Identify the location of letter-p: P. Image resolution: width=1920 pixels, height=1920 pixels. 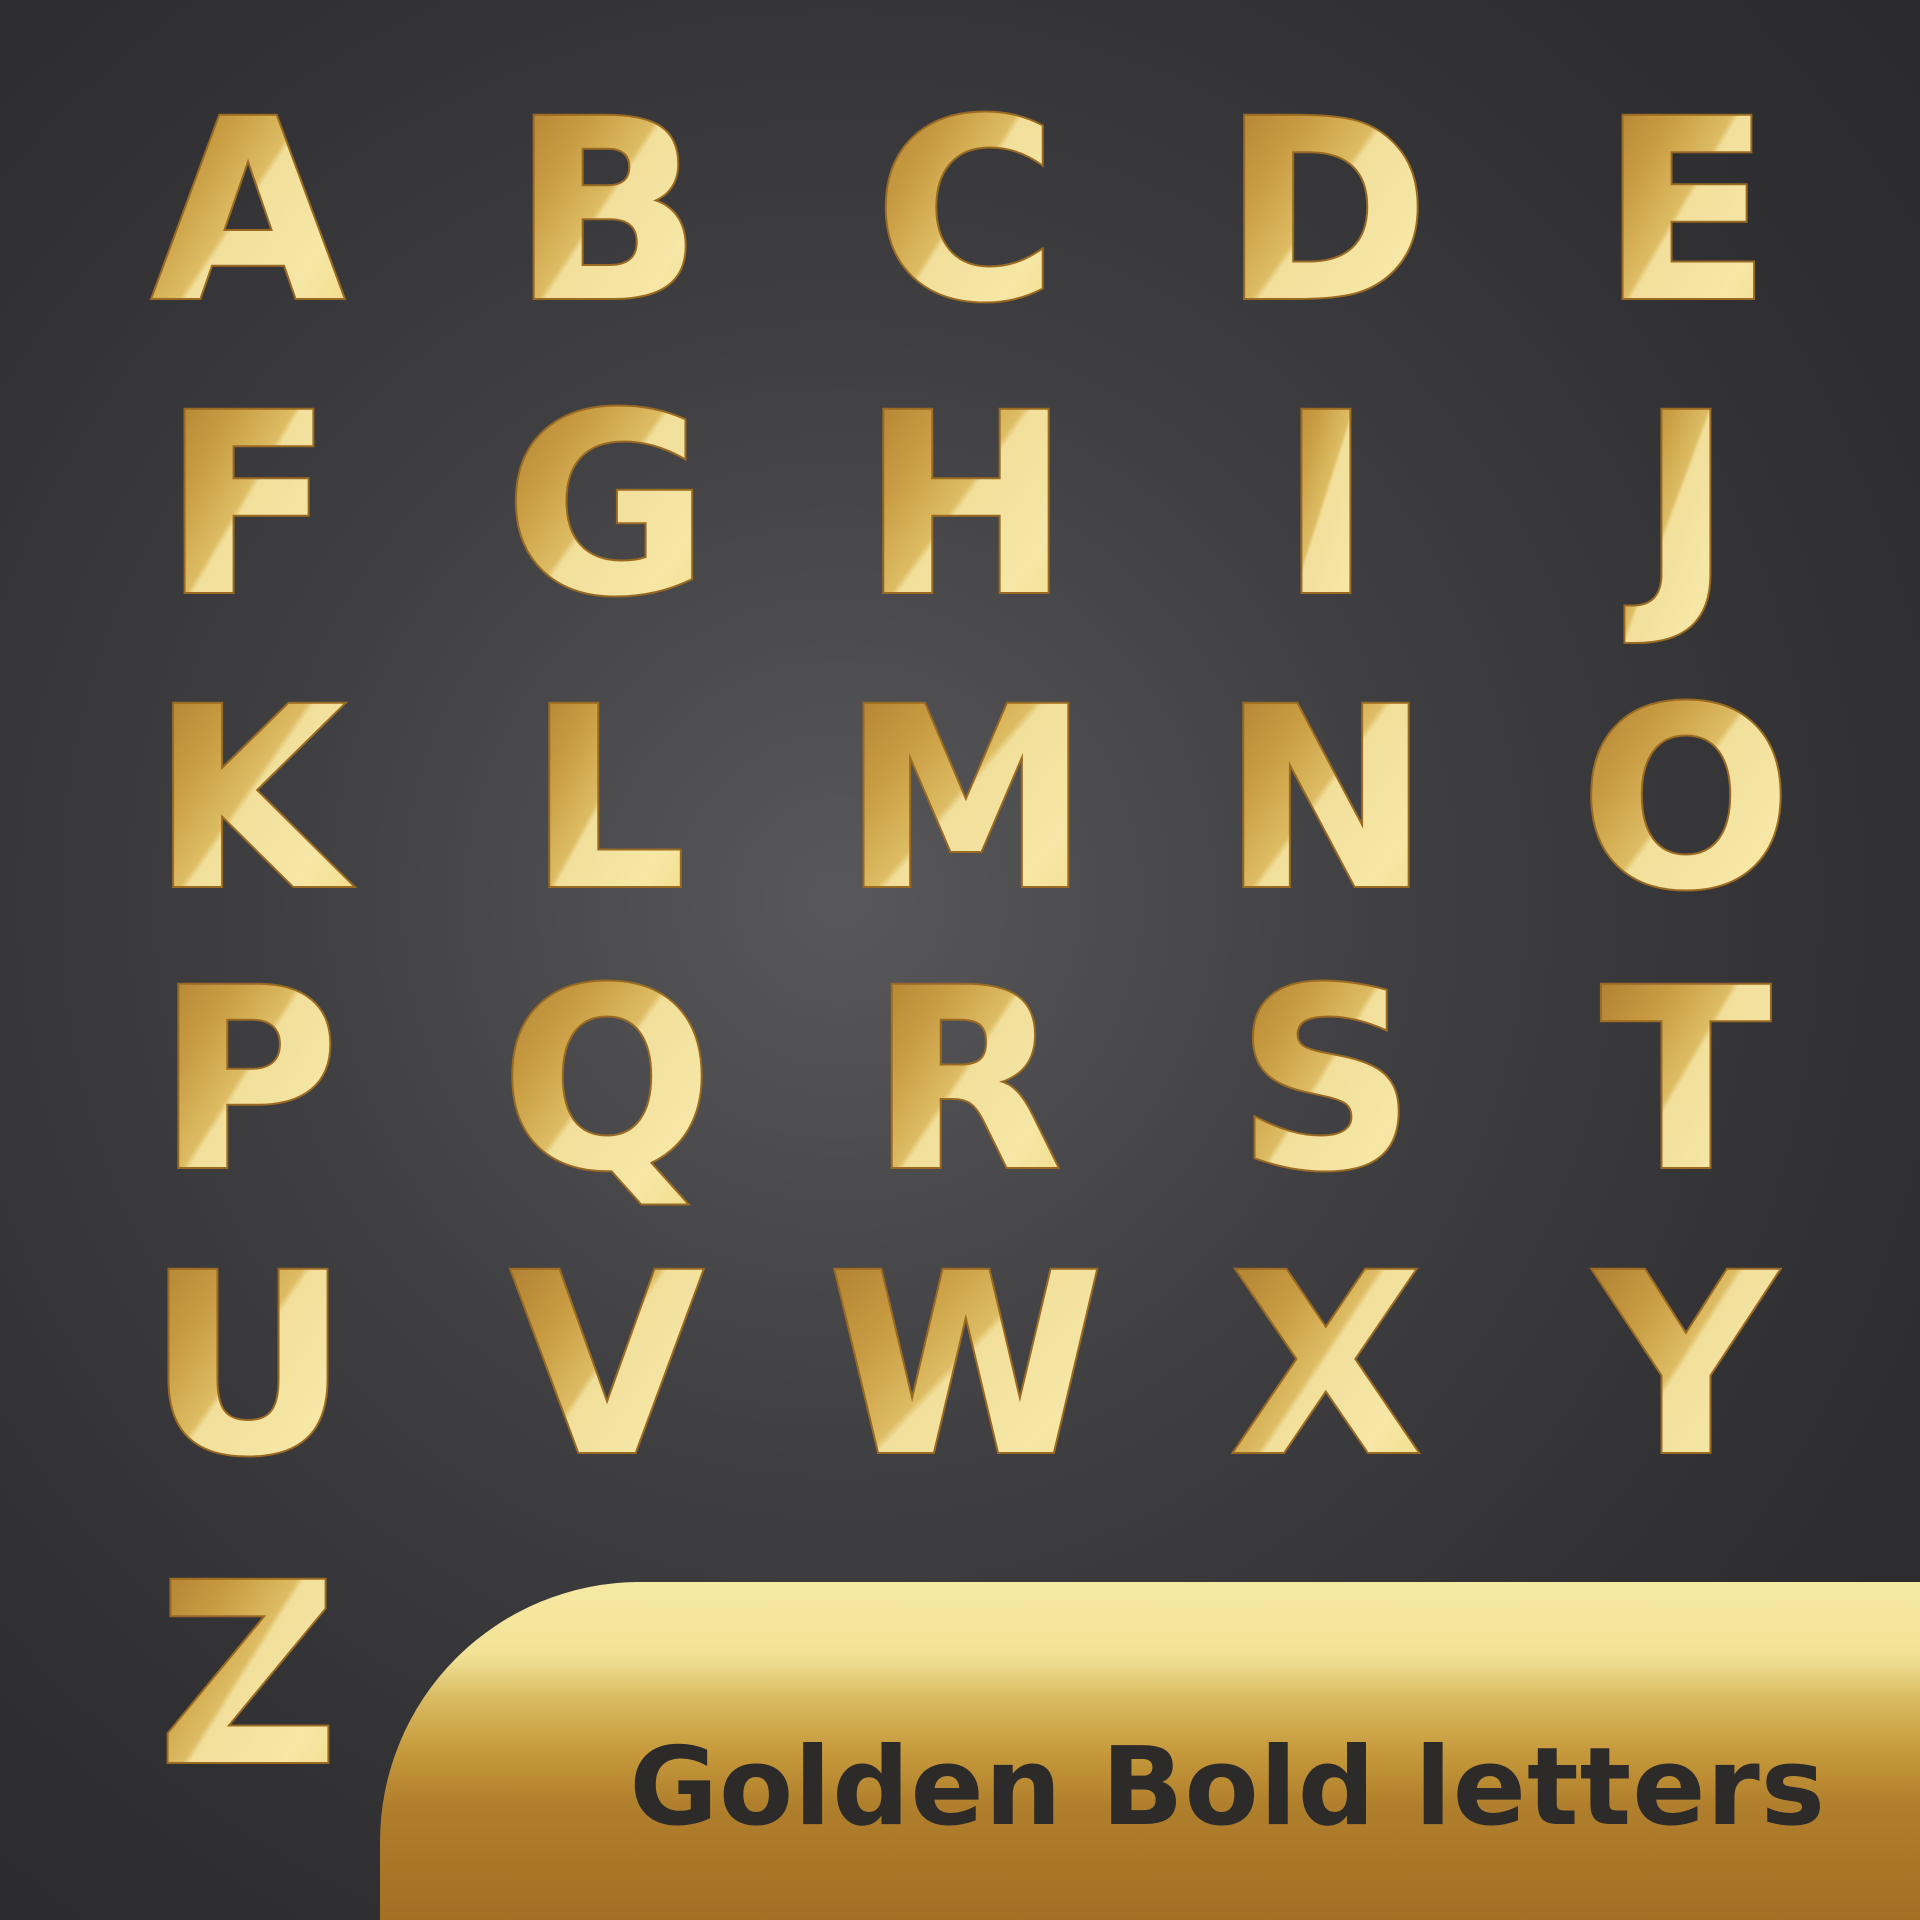
(247, 1080).